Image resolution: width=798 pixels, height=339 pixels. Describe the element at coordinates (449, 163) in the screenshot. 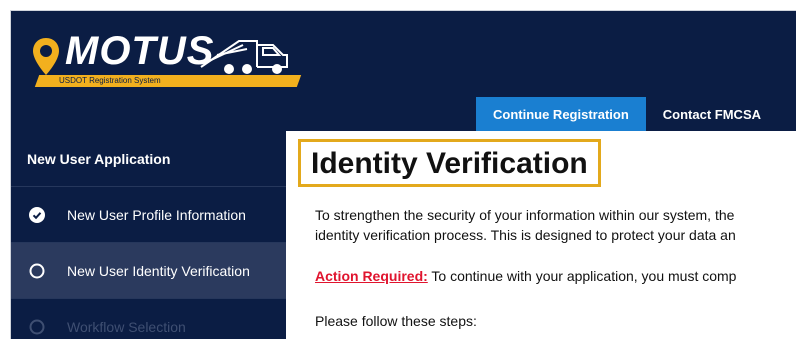

I see `page-title: Identity Verification` at that location.